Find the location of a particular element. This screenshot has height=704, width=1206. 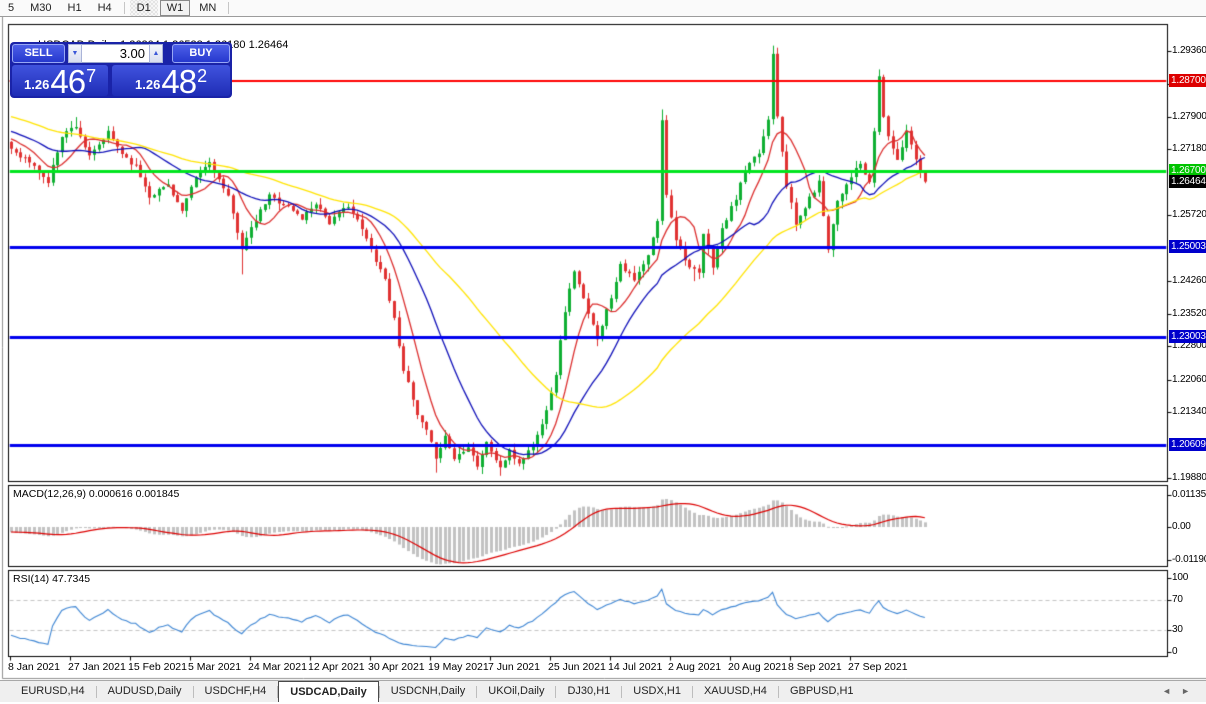

timeframe-button-h4: H4 is located at coordinates (105, 8).